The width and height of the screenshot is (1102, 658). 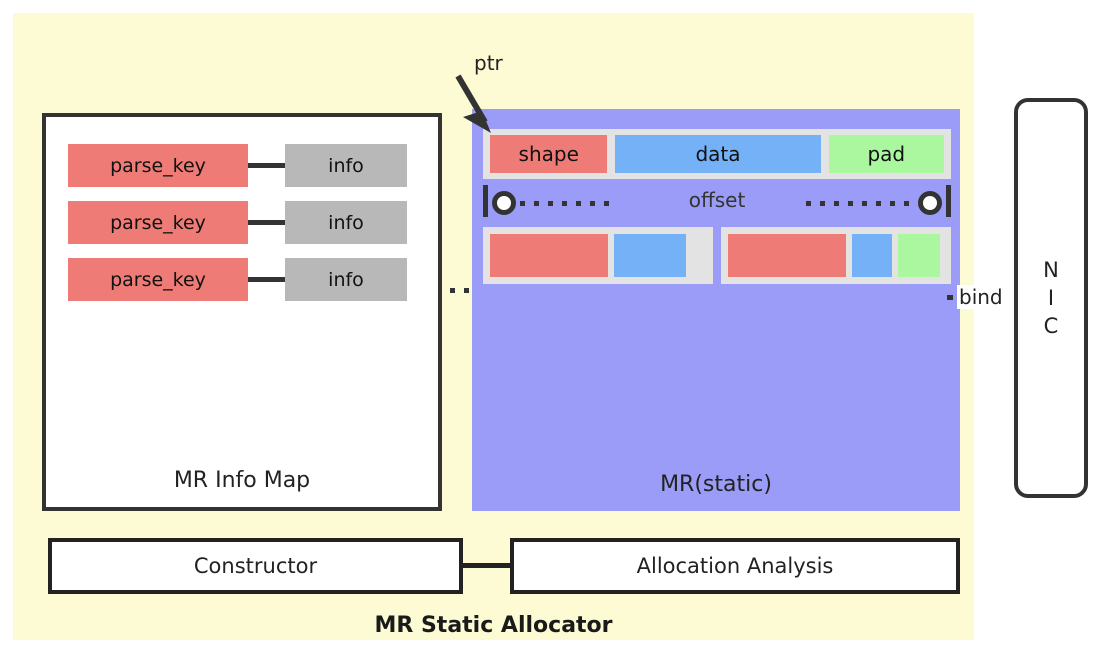 I want to click on bind-label: bind, so click(x=981, y=297).